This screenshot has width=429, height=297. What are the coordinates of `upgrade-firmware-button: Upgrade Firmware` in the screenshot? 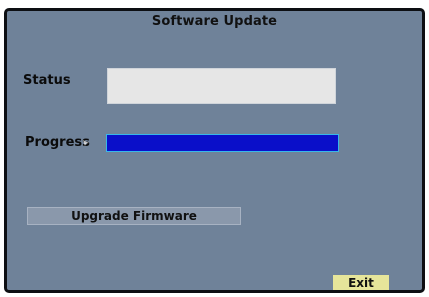 It's located at (134, 216).